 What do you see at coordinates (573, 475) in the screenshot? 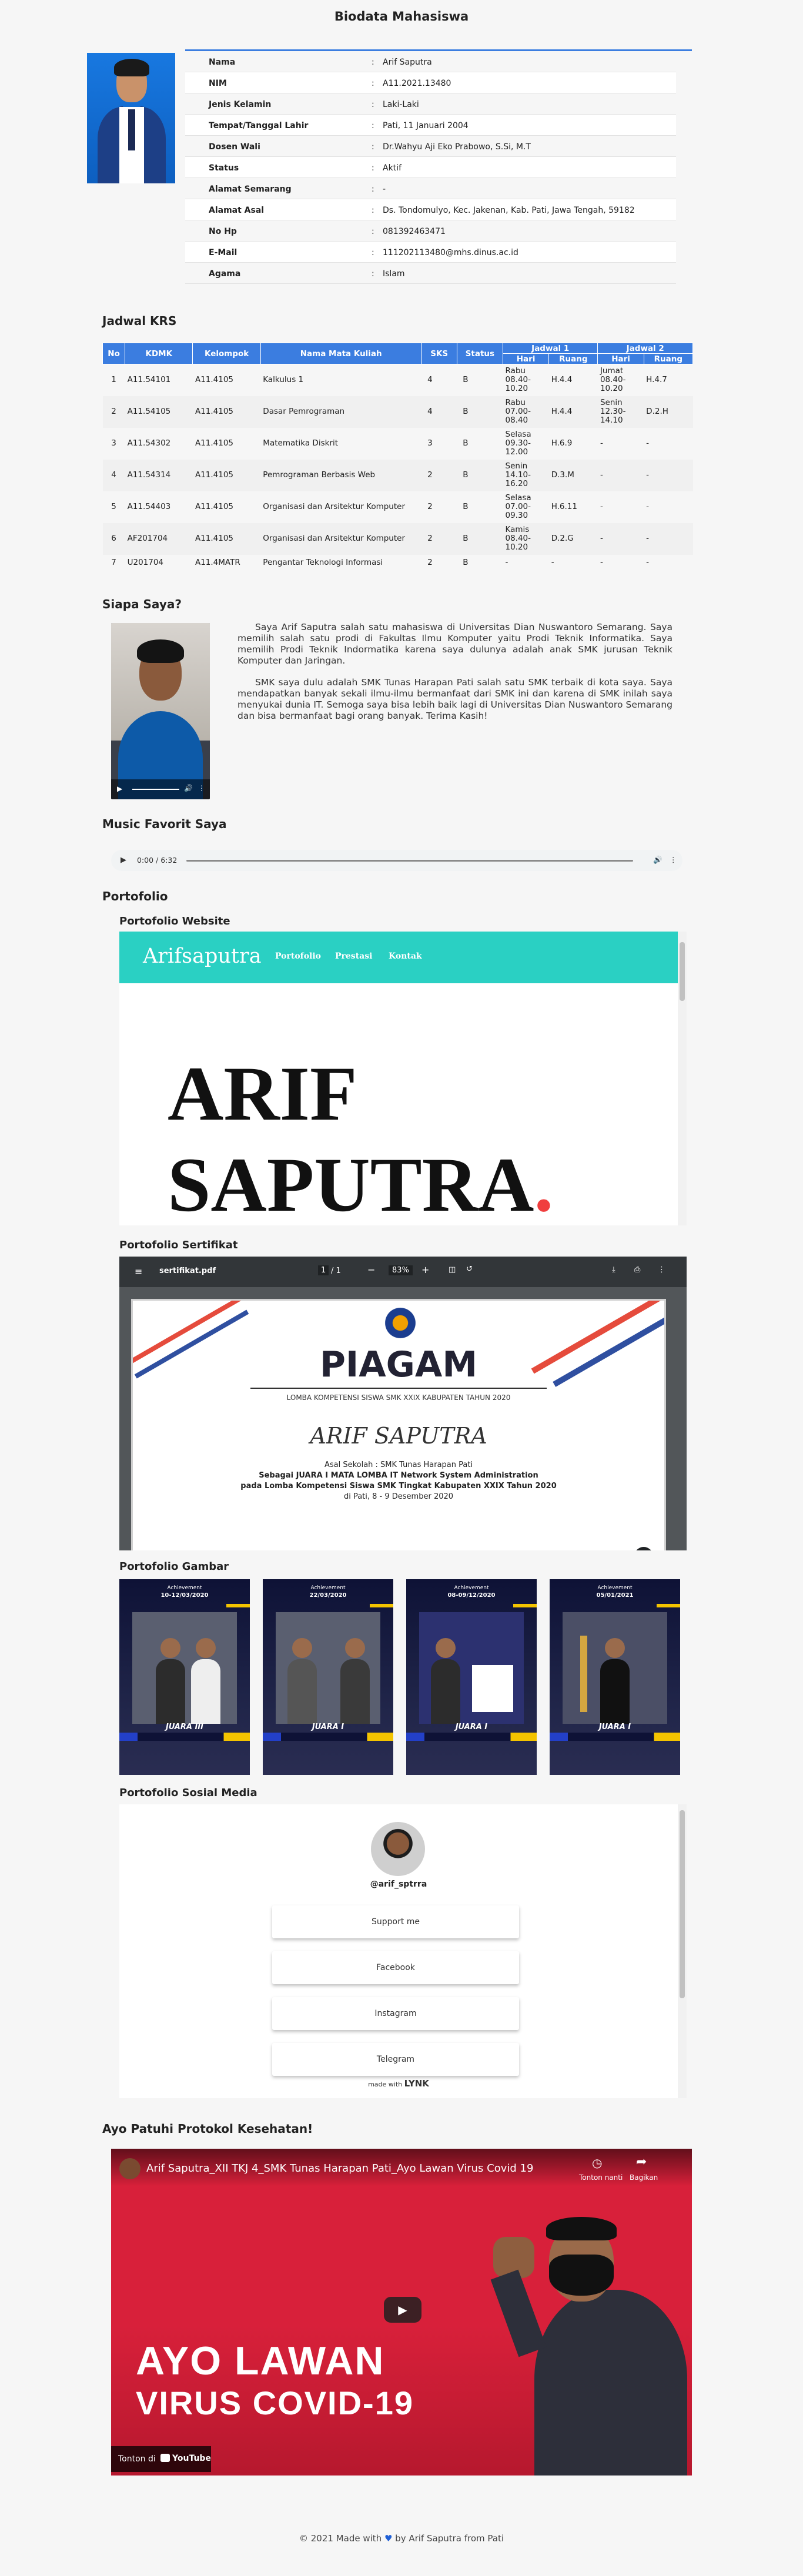
I see `cell-ruang1: D.3.M` at bounding box center [573, 475].